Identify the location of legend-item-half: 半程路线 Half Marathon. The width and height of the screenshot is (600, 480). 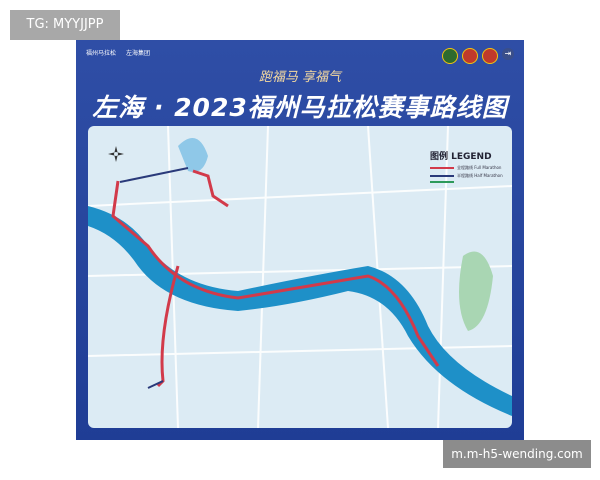
(466, 176).